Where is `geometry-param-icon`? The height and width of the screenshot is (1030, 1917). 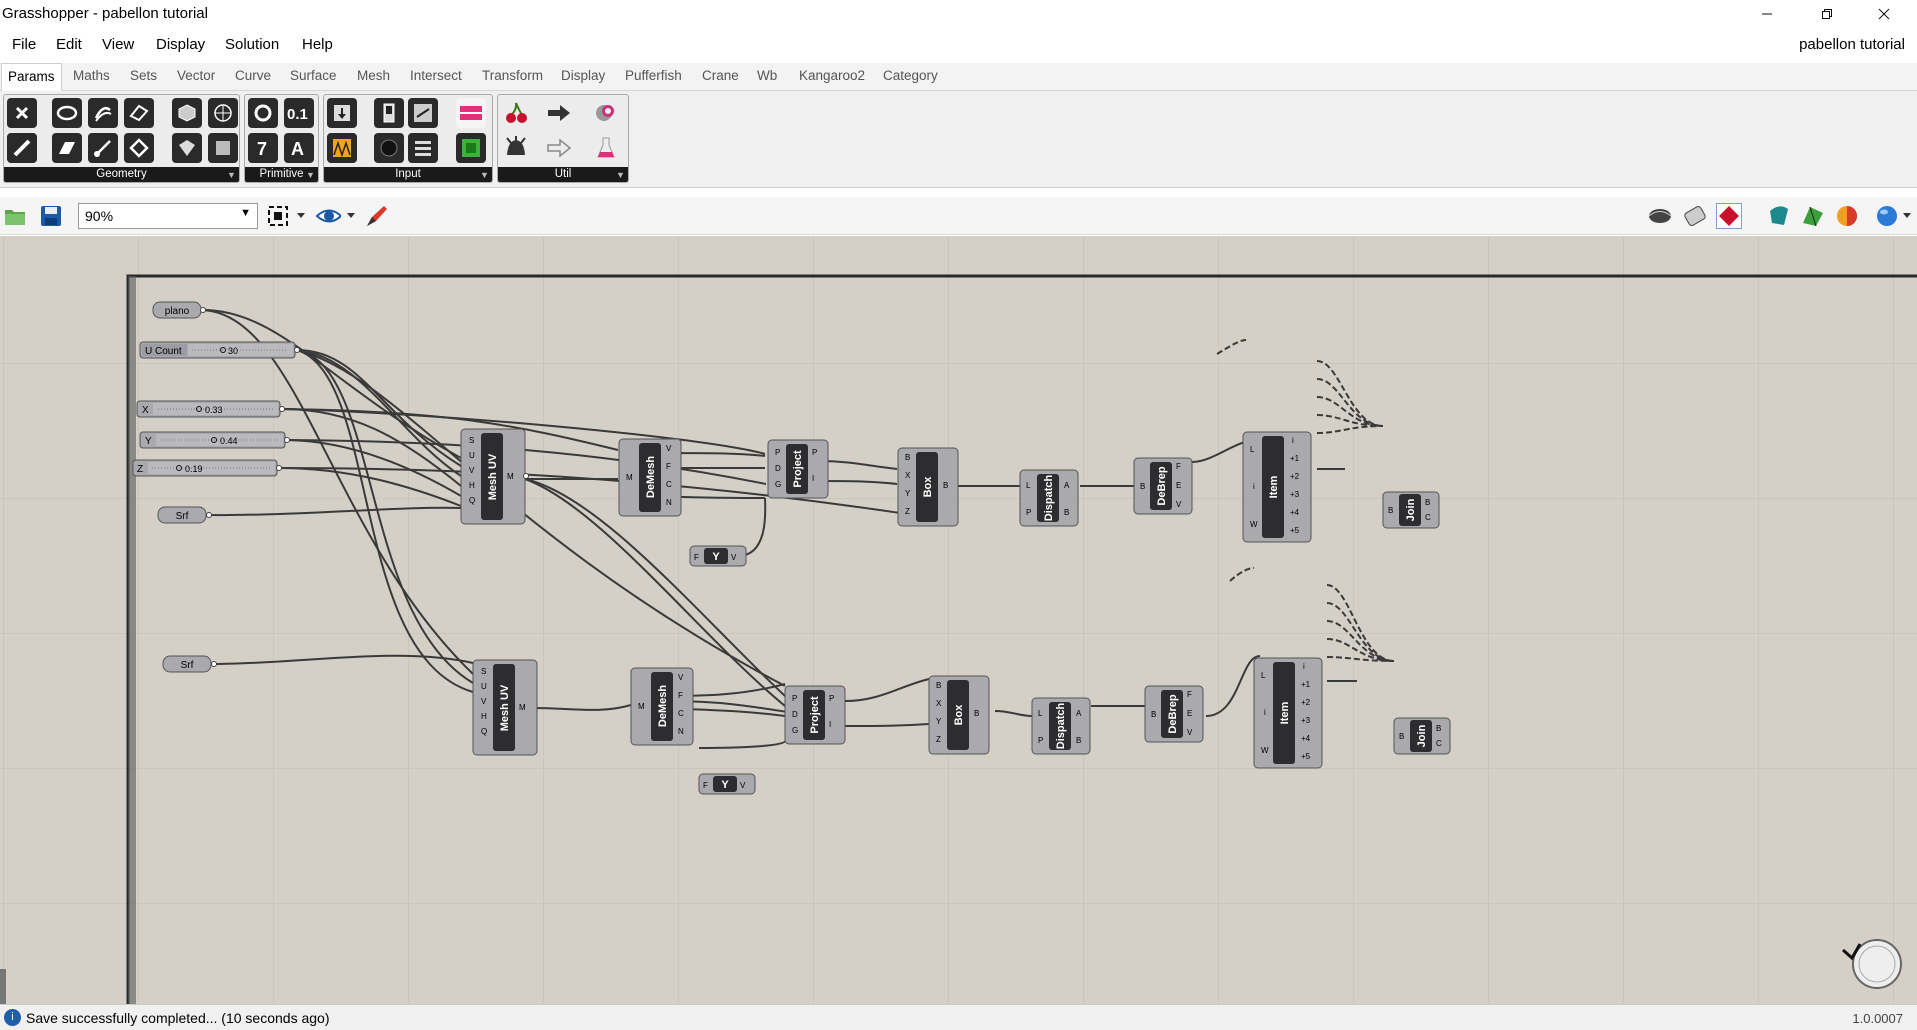 geometry-param-icon is located at coordinates (223, 148).